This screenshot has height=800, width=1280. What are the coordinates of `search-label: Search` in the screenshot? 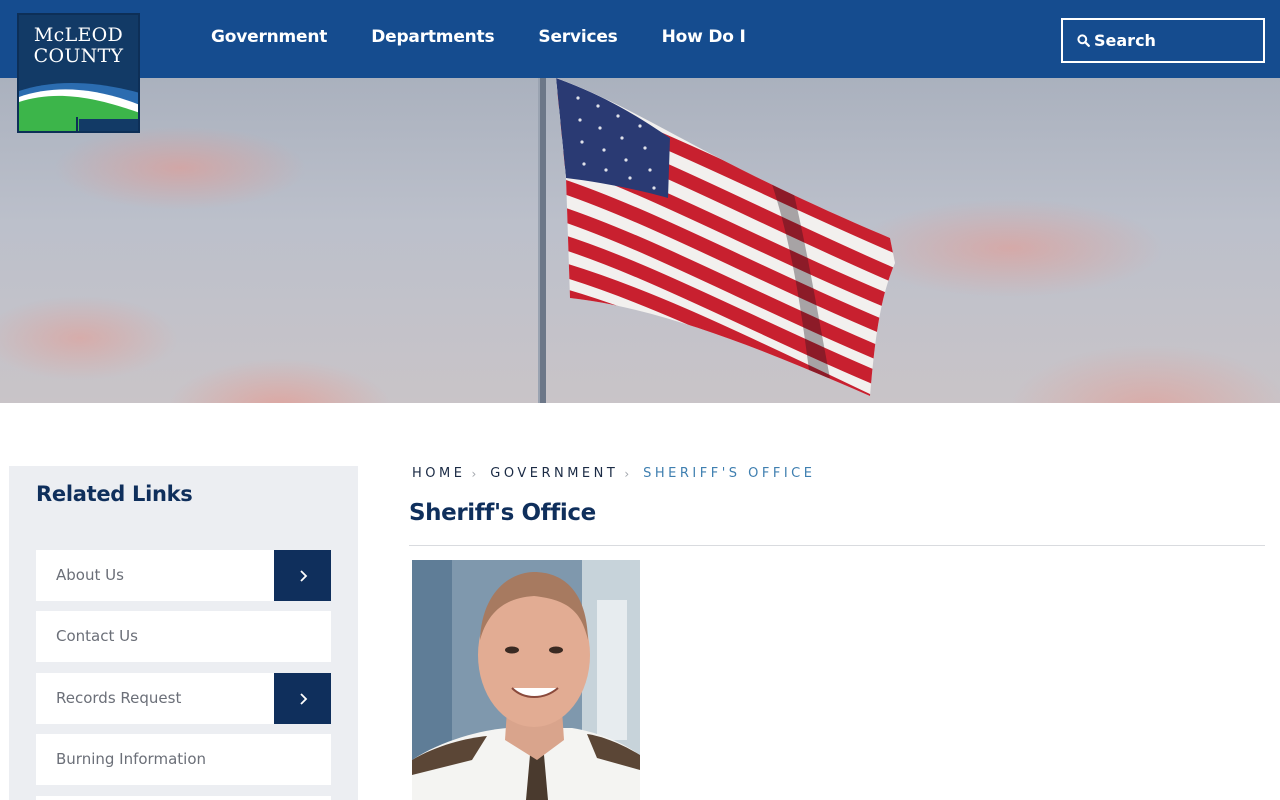 It's located at (1125, 40).